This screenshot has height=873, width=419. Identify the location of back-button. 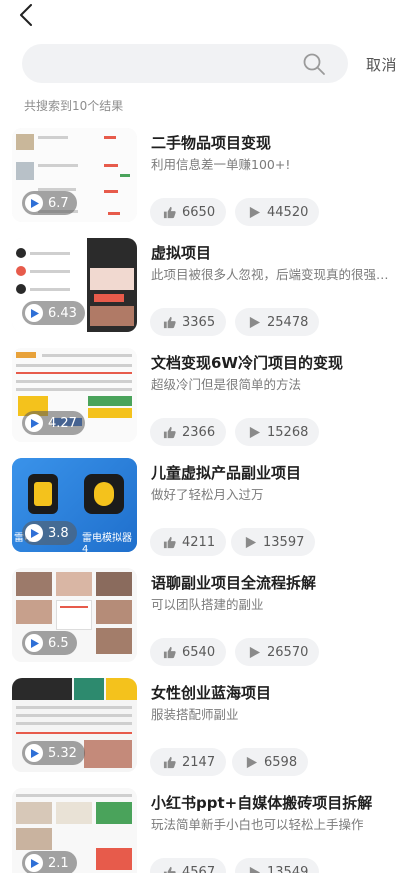
(26, 15).